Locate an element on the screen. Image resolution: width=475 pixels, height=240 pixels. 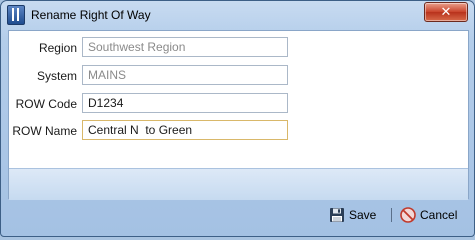
app-icon is located at coordinates (16, 15).